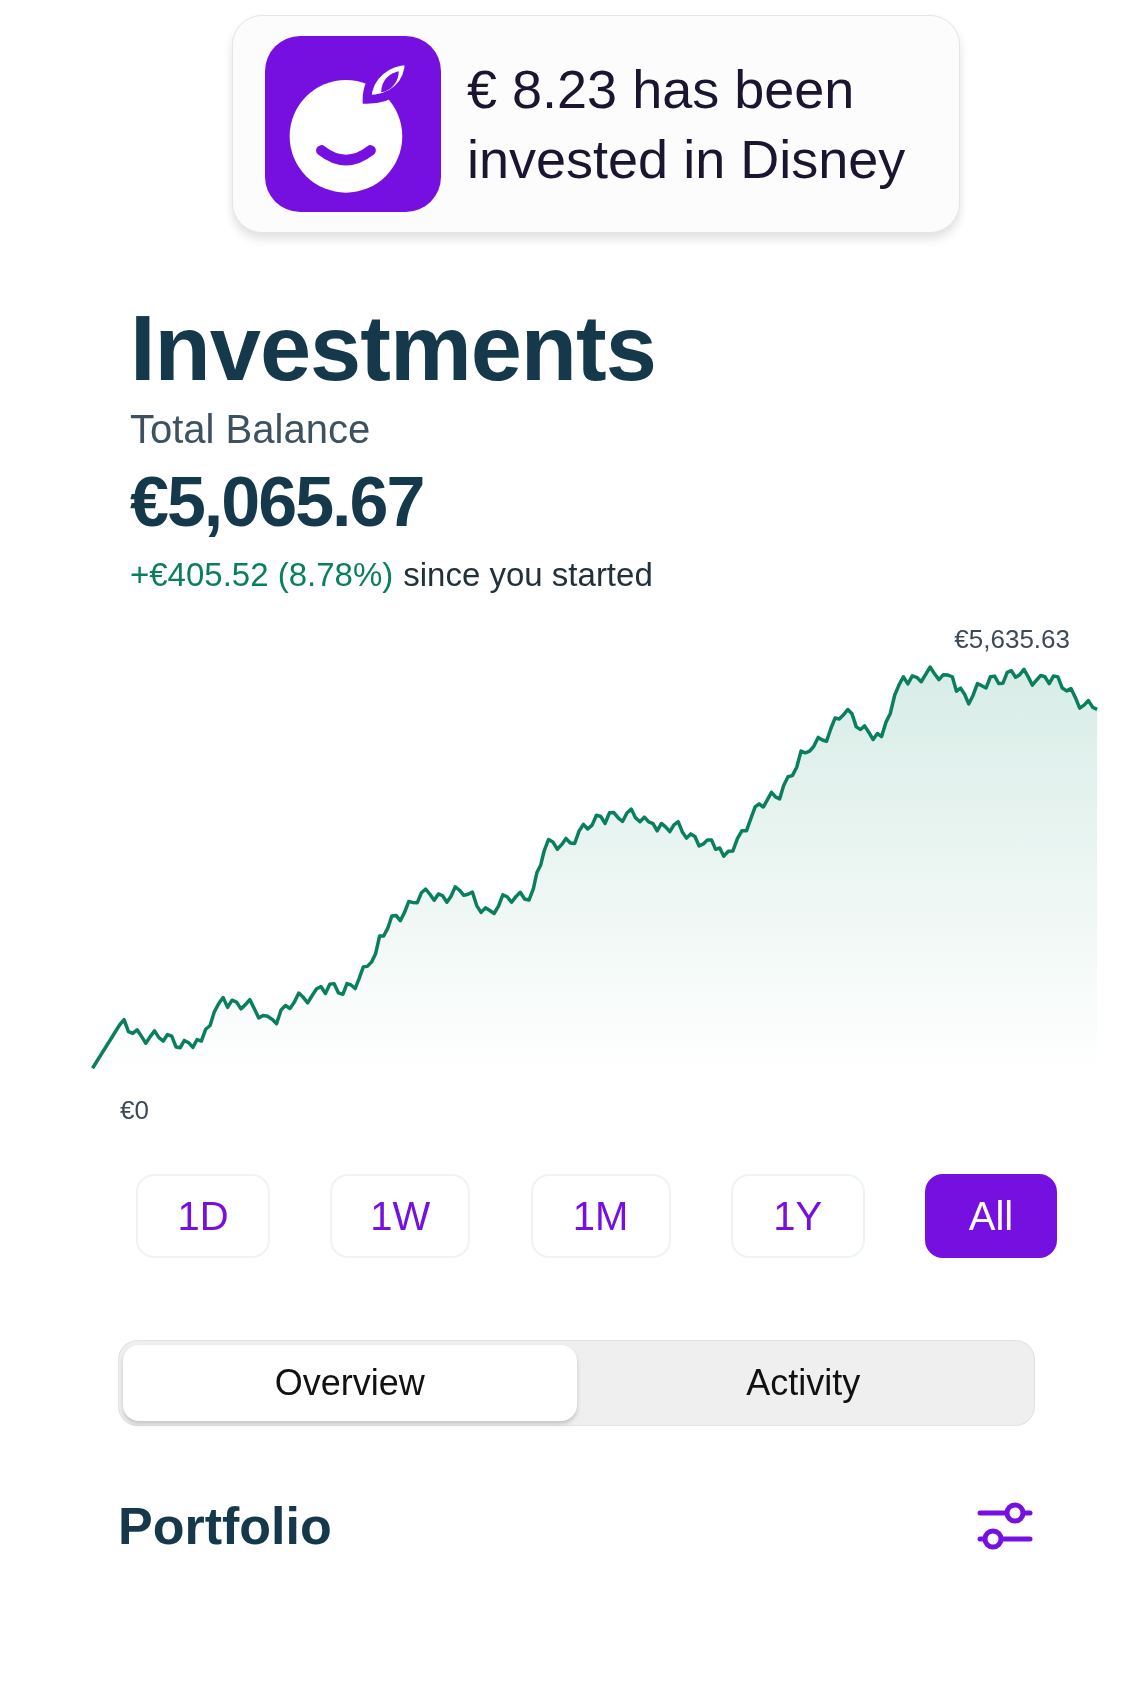 The image size is (1145, 1706). What do you see at coordinates (803, 1383) in the screenshot?
I see `tab: Activity` at bounding box center [803, 1383].